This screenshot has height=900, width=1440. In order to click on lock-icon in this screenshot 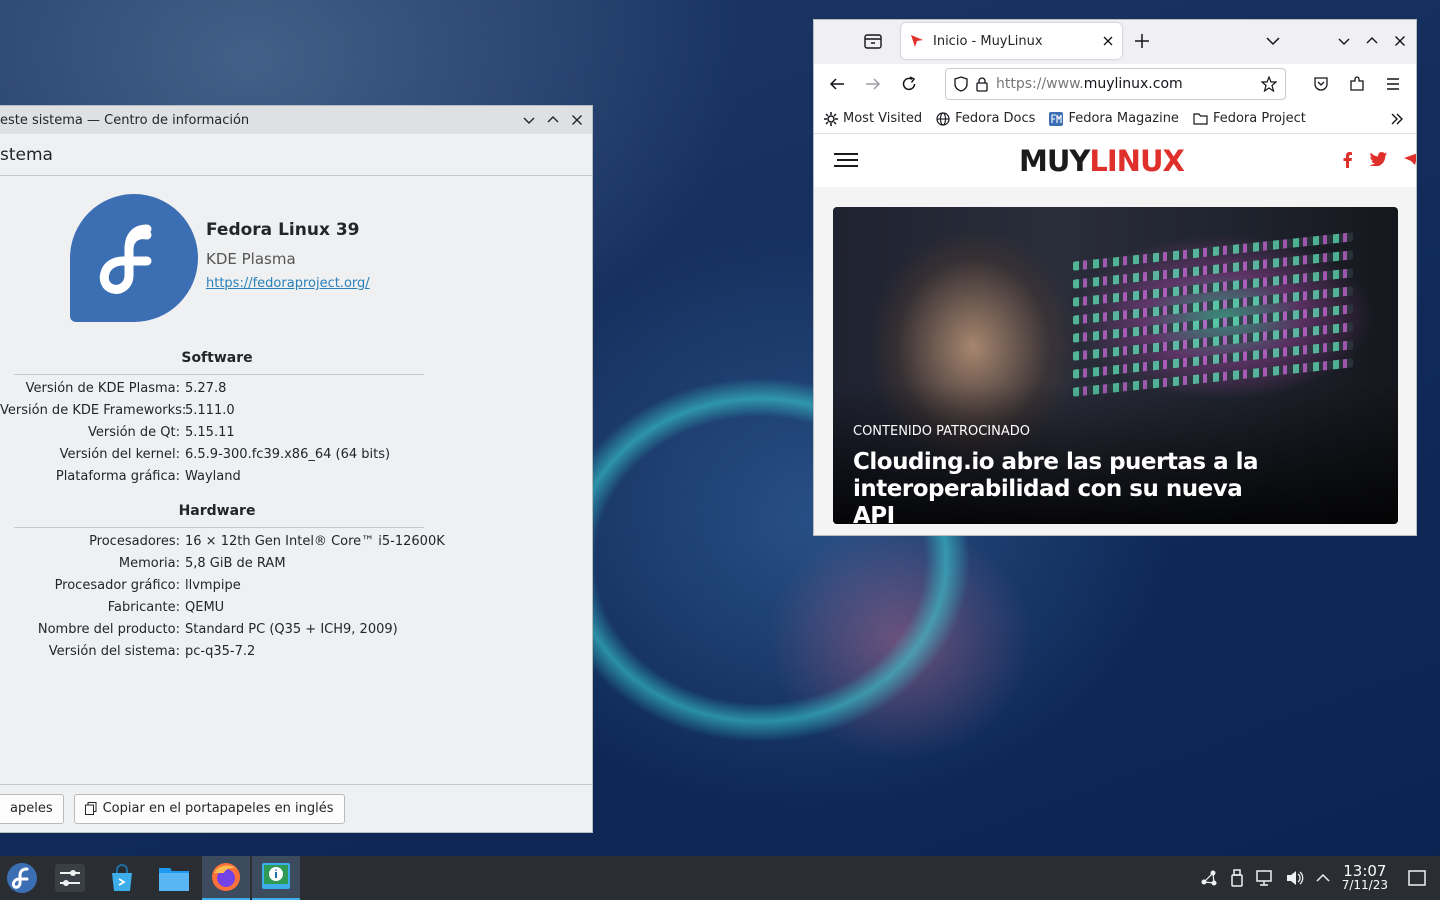, I will do `click(982, 84)`.